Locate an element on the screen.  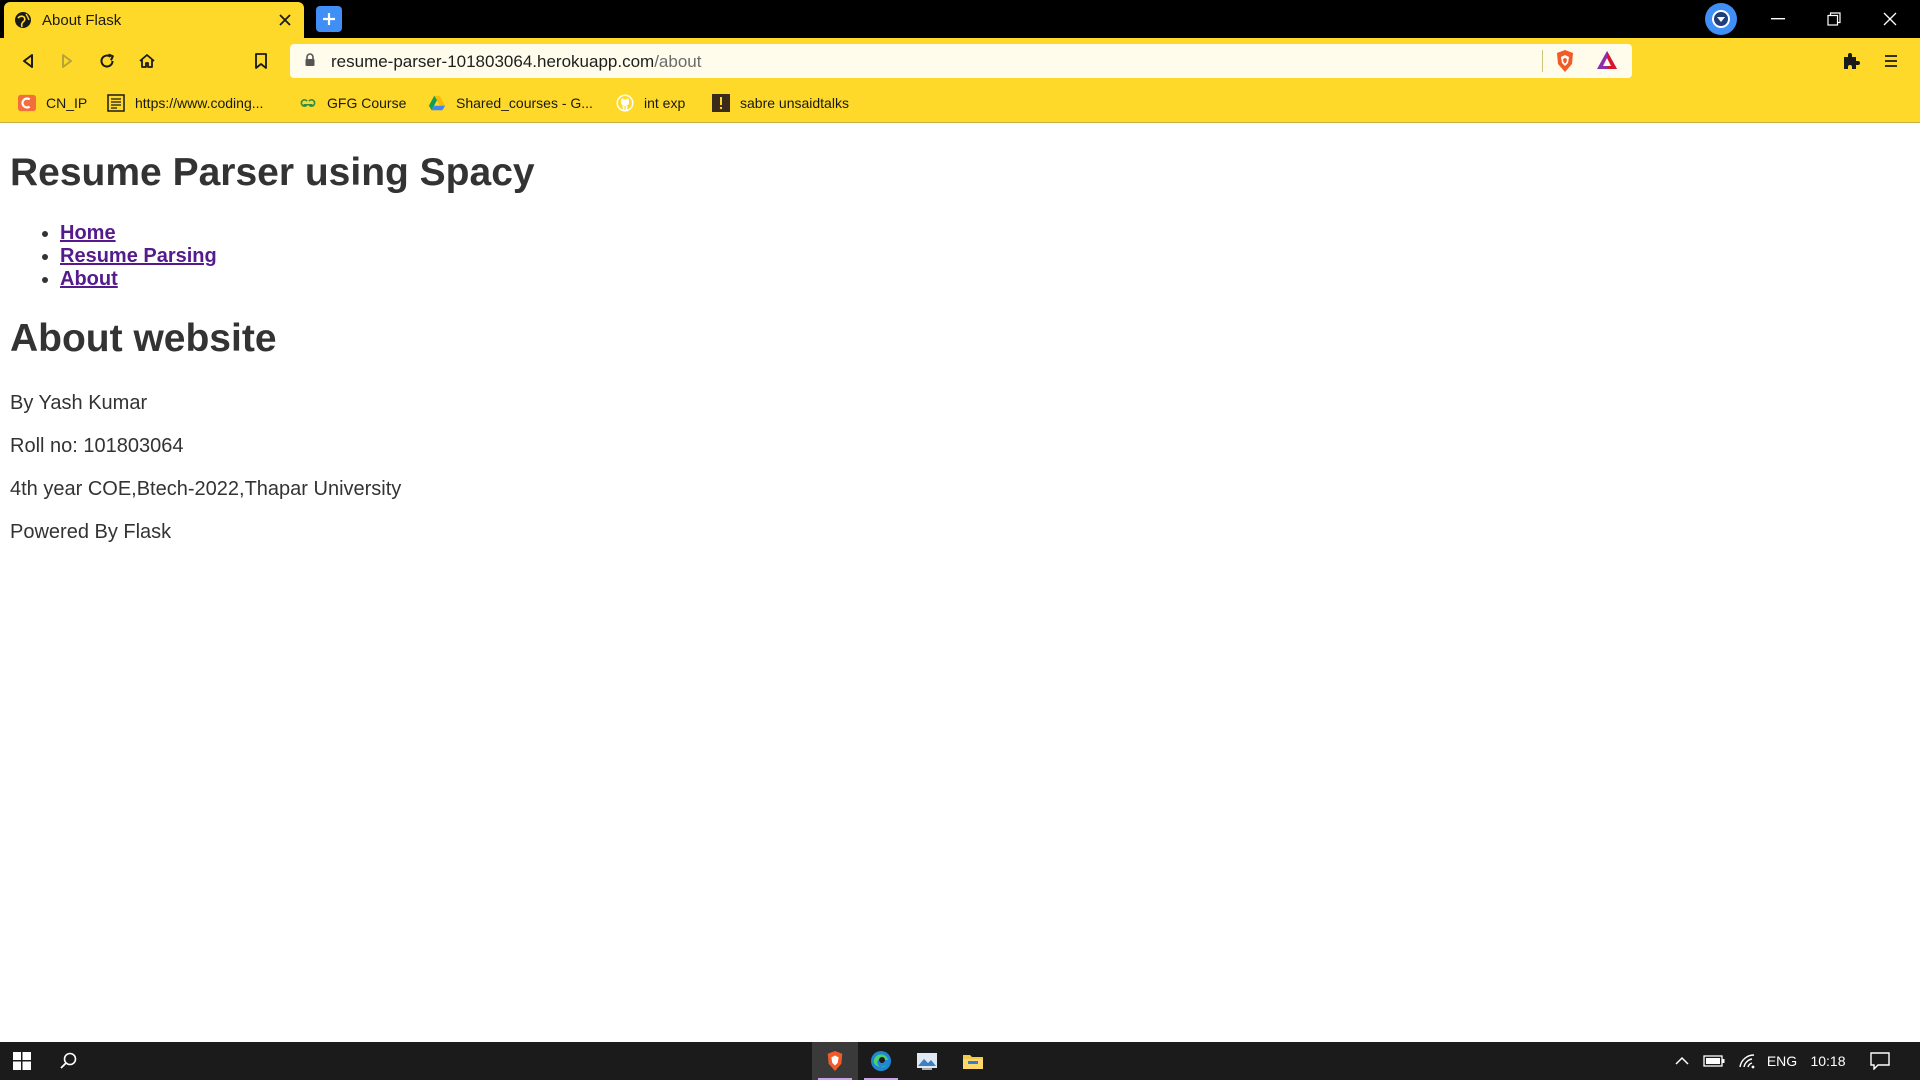
reload-icon is located at coordinates (107, 61).